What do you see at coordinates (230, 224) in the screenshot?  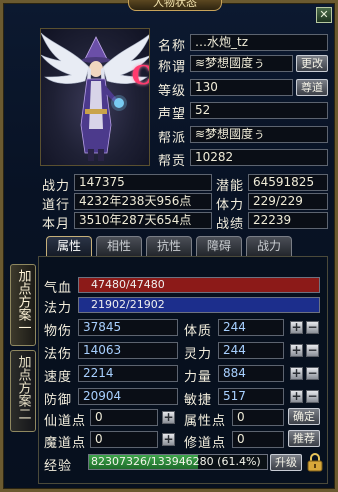 I see `merit-label: 战绩` at bounding box center [230, 224].